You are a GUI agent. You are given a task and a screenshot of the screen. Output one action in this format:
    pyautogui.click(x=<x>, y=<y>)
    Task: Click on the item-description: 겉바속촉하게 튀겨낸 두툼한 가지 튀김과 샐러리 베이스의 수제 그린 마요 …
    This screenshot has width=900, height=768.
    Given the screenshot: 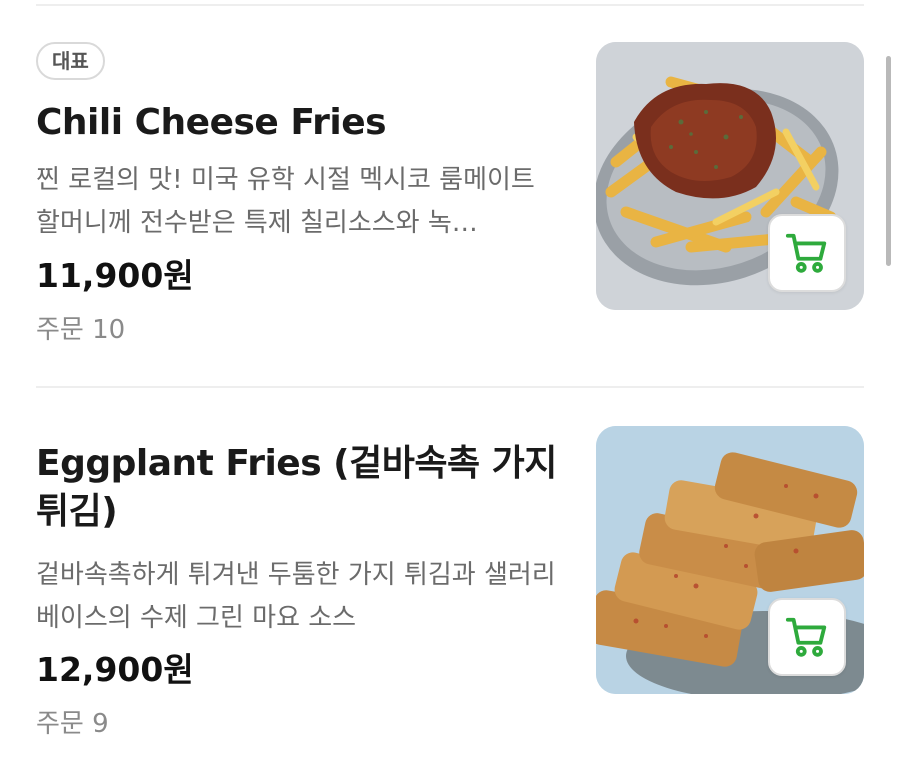 What is the action you would take?
    pyautogui.click(x=296, y=596)
    